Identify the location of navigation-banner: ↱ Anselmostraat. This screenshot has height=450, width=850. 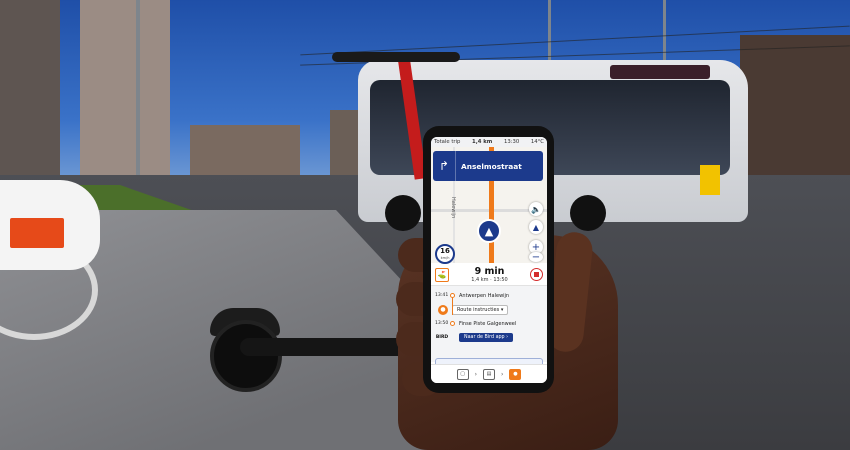
(488, 166).